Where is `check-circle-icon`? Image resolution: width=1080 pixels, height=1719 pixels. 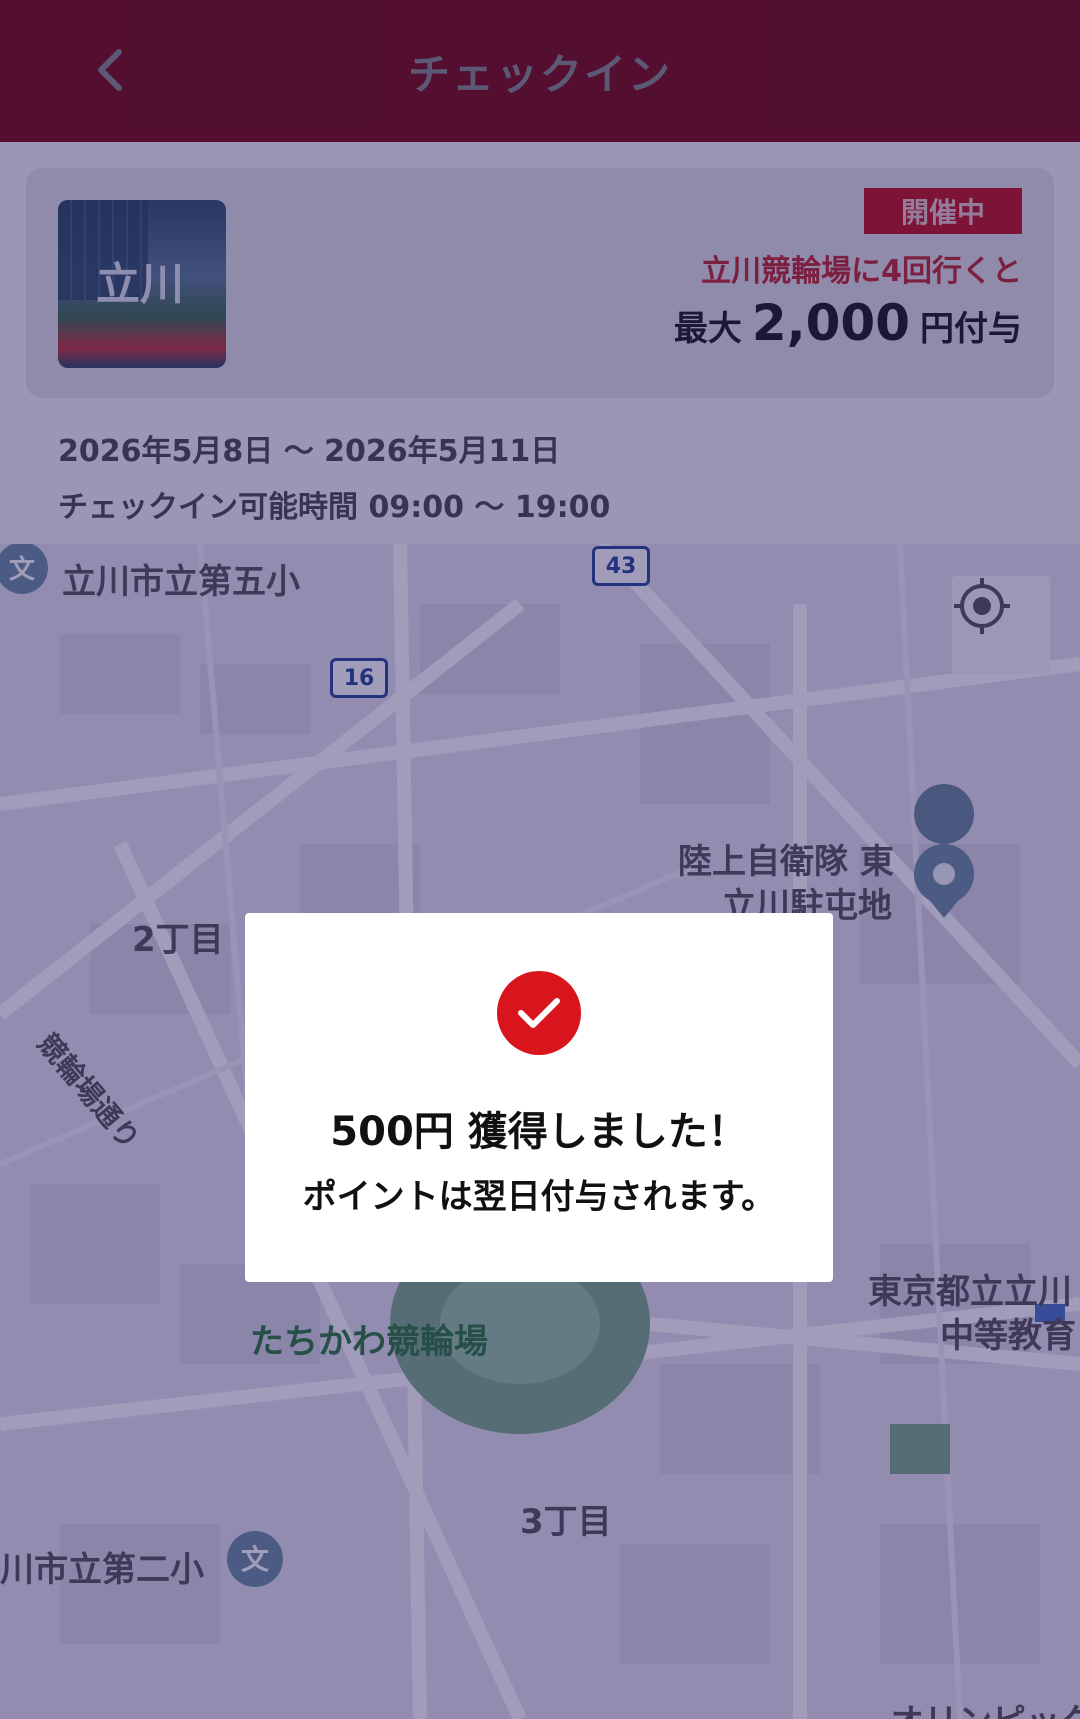
check-circle-icon is located at coordinates (539, 1013).